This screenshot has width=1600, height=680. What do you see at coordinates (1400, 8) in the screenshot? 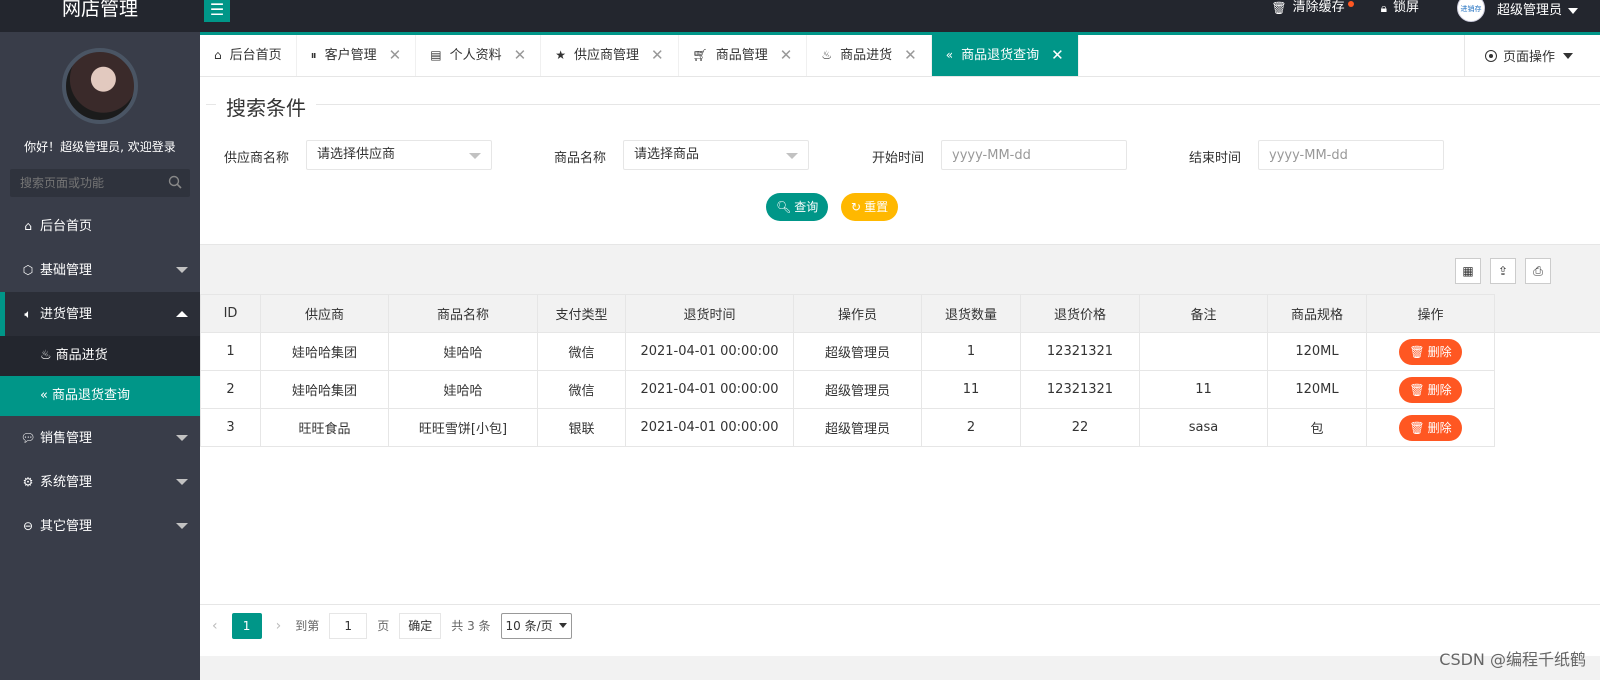
I see `lock-screen-button: 🔒︎ 锁屏` at bounding box center [1400, 8].